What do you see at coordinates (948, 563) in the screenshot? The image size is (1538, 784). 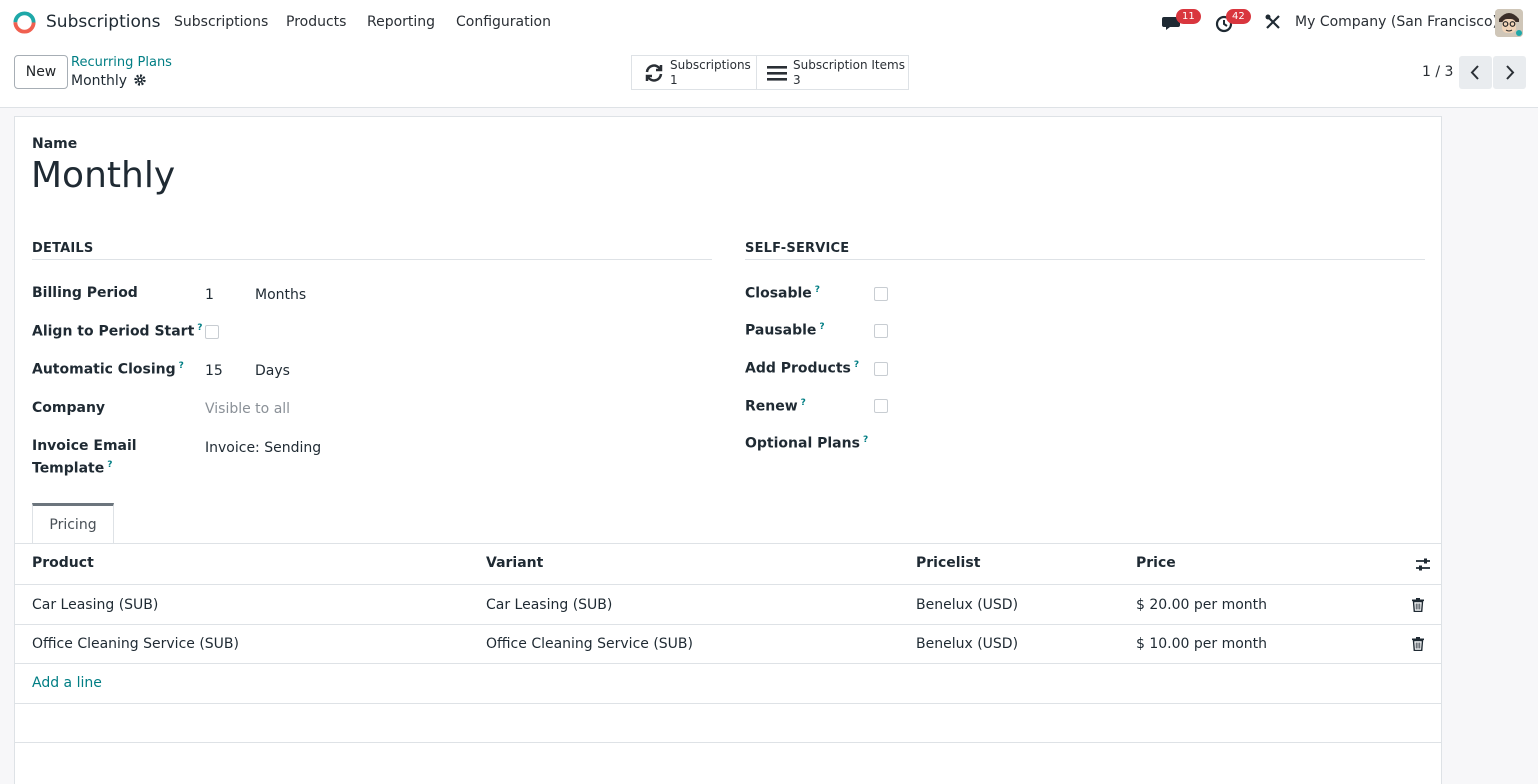 I see `column-header-pricelist: Pricelist` at bounding box center [948, 563].